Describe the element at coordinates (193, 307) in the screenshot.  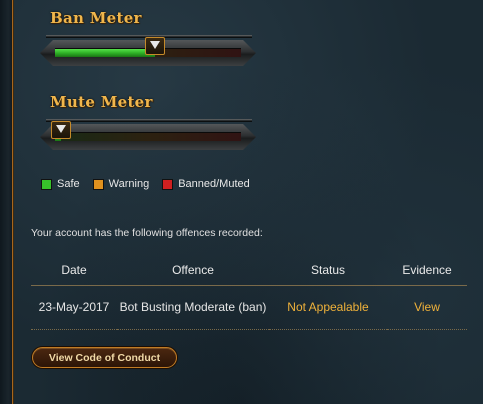
I see `offence-name: Bot Busting Moderate (ban)` at that location.